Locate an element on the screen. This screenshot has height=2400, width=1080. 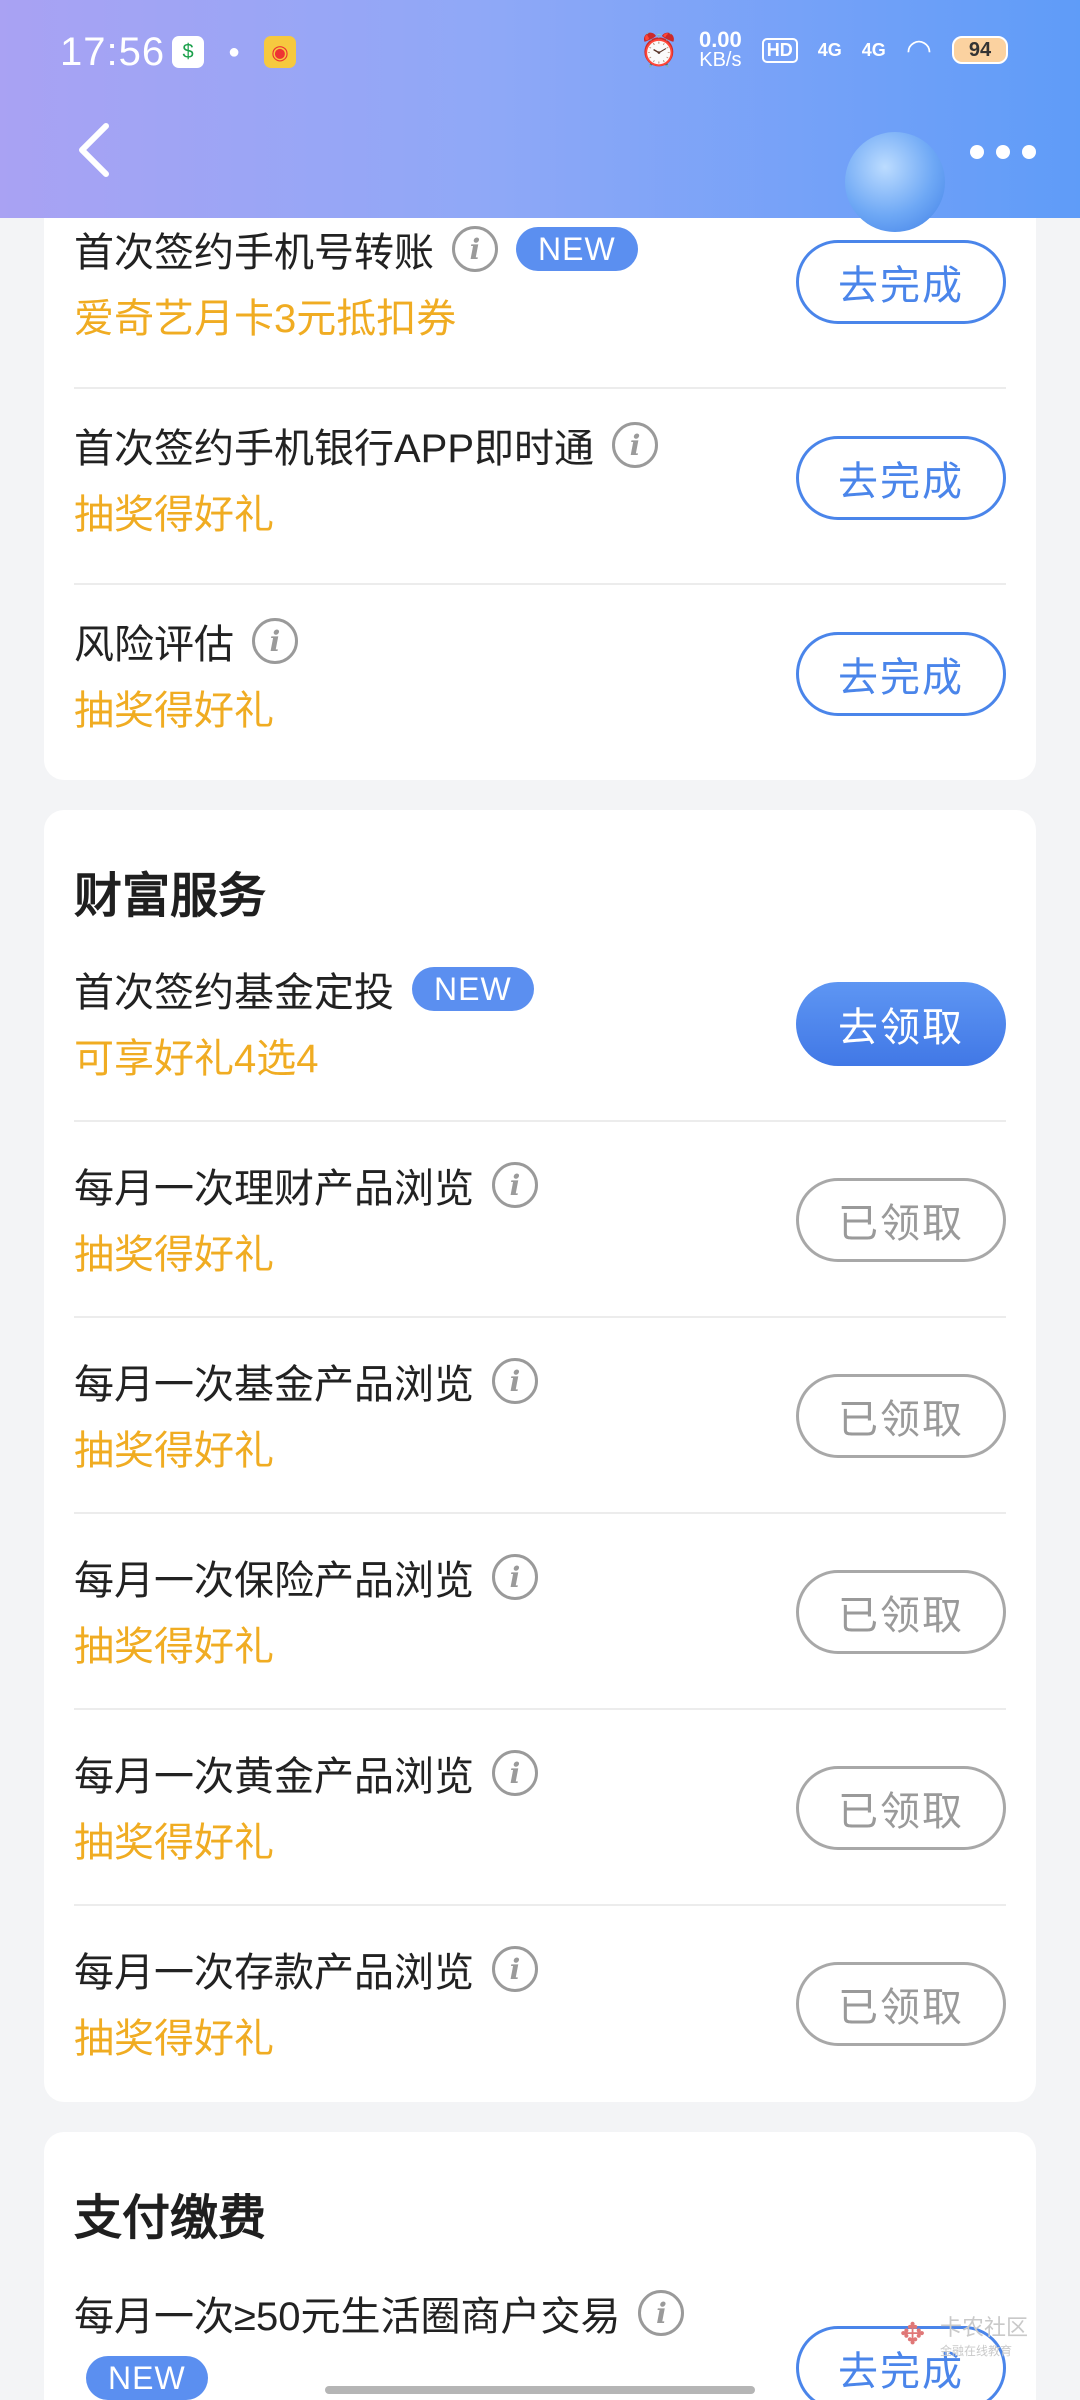
task-row: 每月一次存款产品浏览 i 抽奖得好礼 已领取 is located at coordinates (540, 2020).